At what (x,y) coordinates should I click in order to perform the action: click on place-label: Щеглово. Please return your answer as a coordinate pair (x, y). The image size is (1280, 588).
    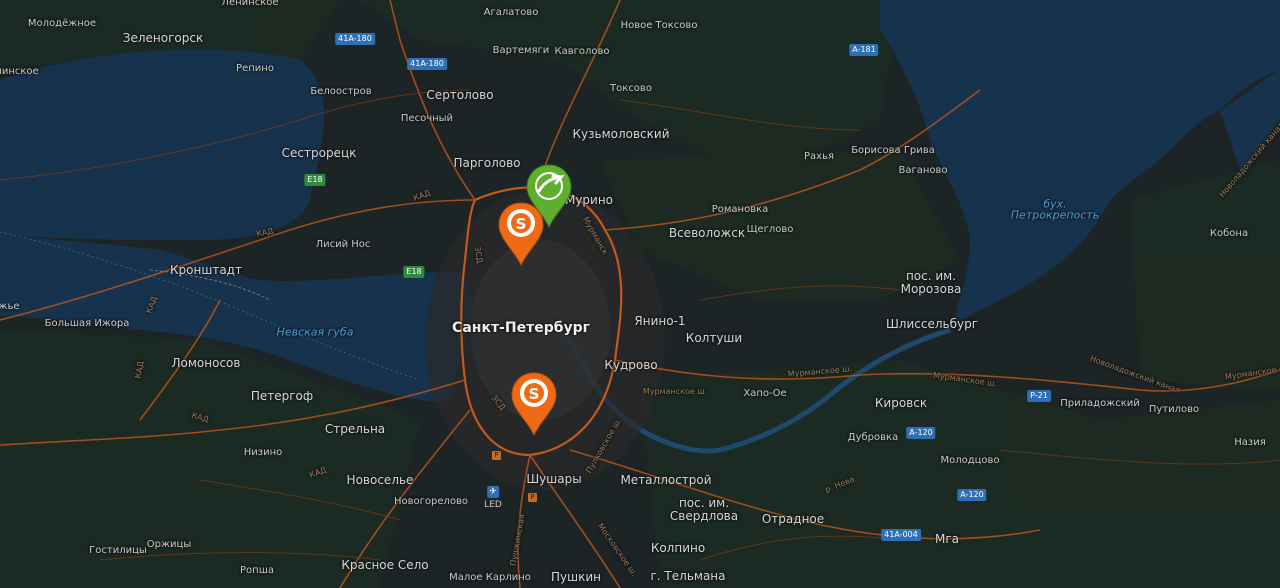
    Looking at the image, I should click on (770, 229).